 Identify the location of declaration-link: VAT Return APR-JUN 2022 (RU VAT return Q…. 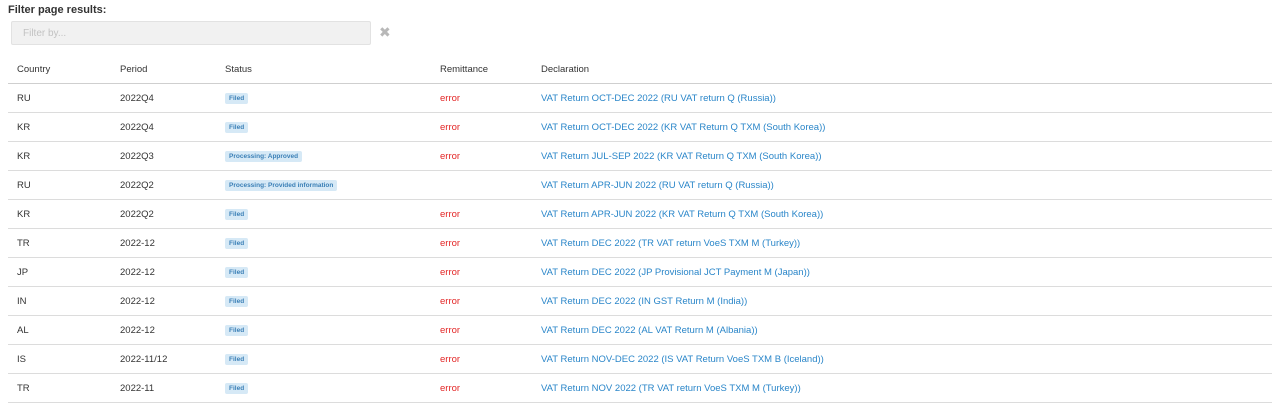
(657, 185).